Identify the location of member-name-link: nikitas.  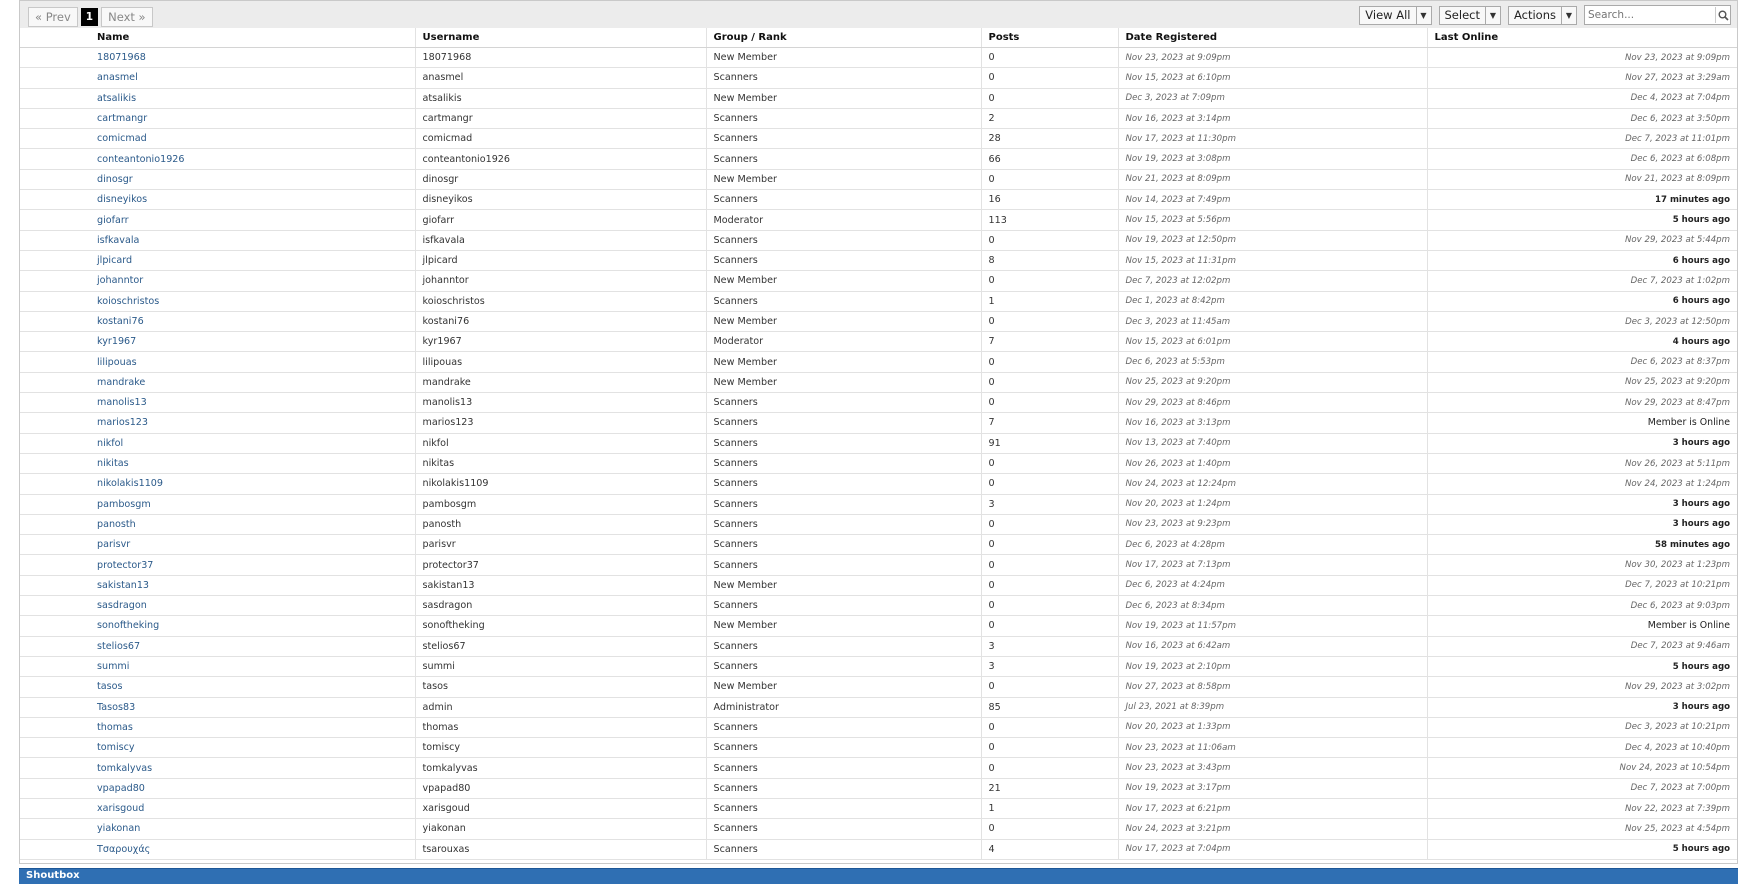
(217, 464).